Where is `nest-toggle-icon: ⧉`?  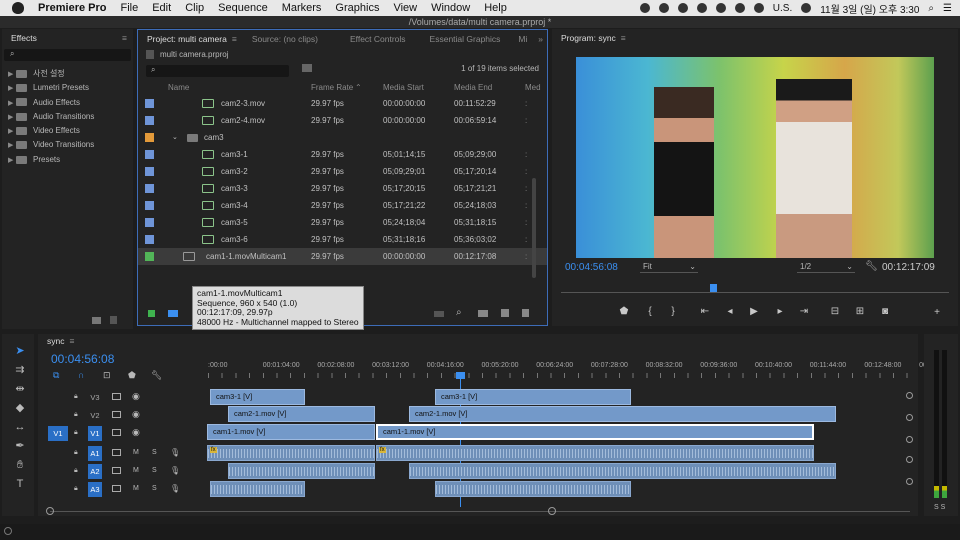 nest-toggle-icon: ⧉ is located at coordinates (56, 375).